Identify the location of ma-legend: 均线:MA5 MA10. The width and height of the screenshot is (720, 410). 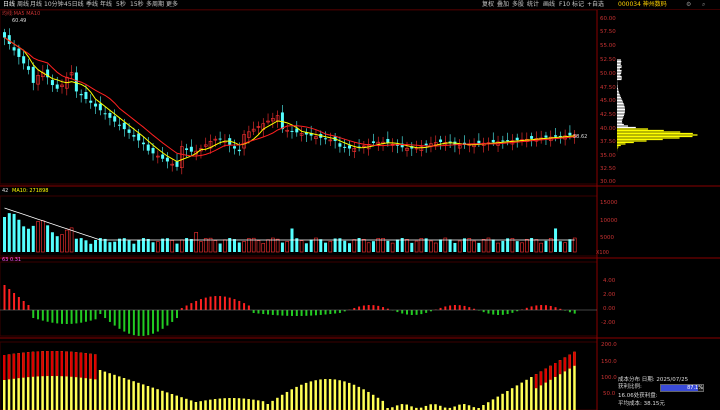
(21, 14).